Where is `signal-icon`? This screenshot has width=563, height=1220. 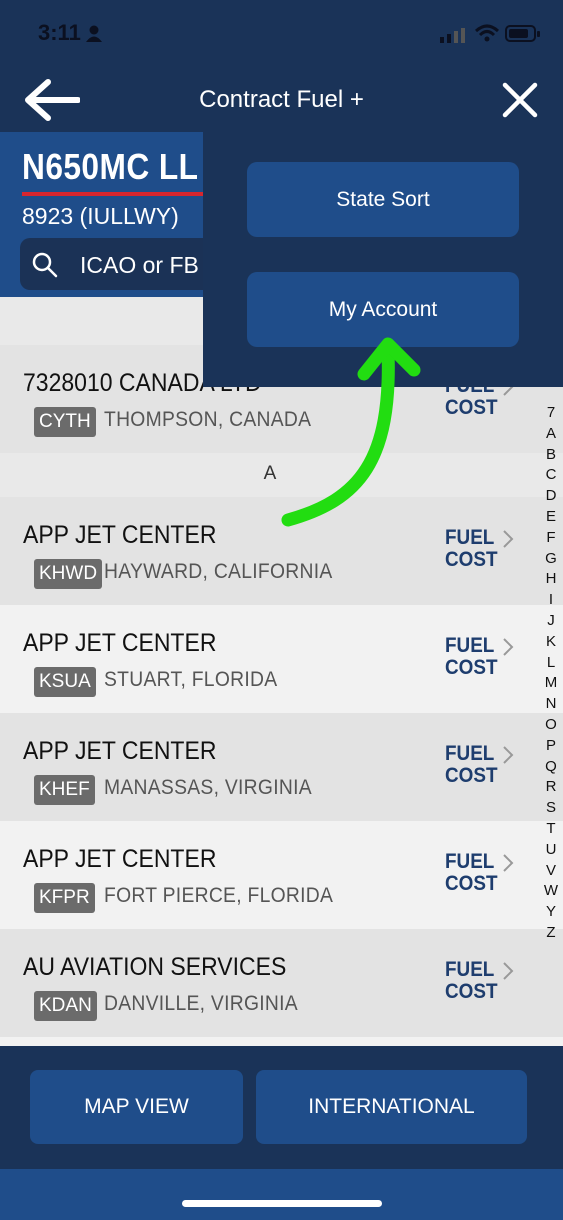
signal-icon is located at coordinates (452, 35).